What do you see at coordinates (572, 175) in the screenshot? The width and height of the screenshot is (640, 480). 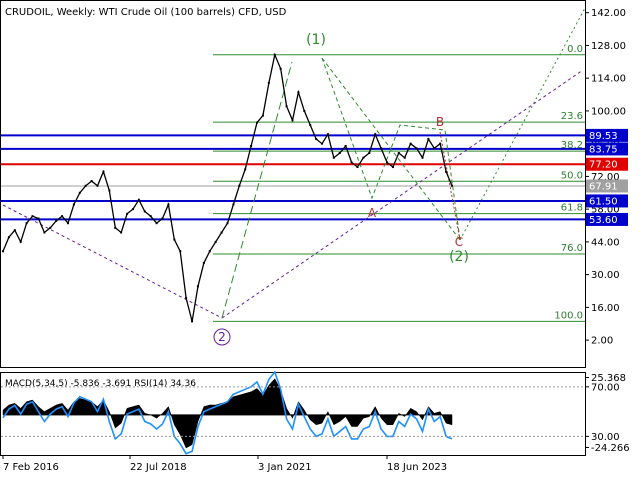 I see `fib-level-label: 50.0` at bounding box center [572, 175].